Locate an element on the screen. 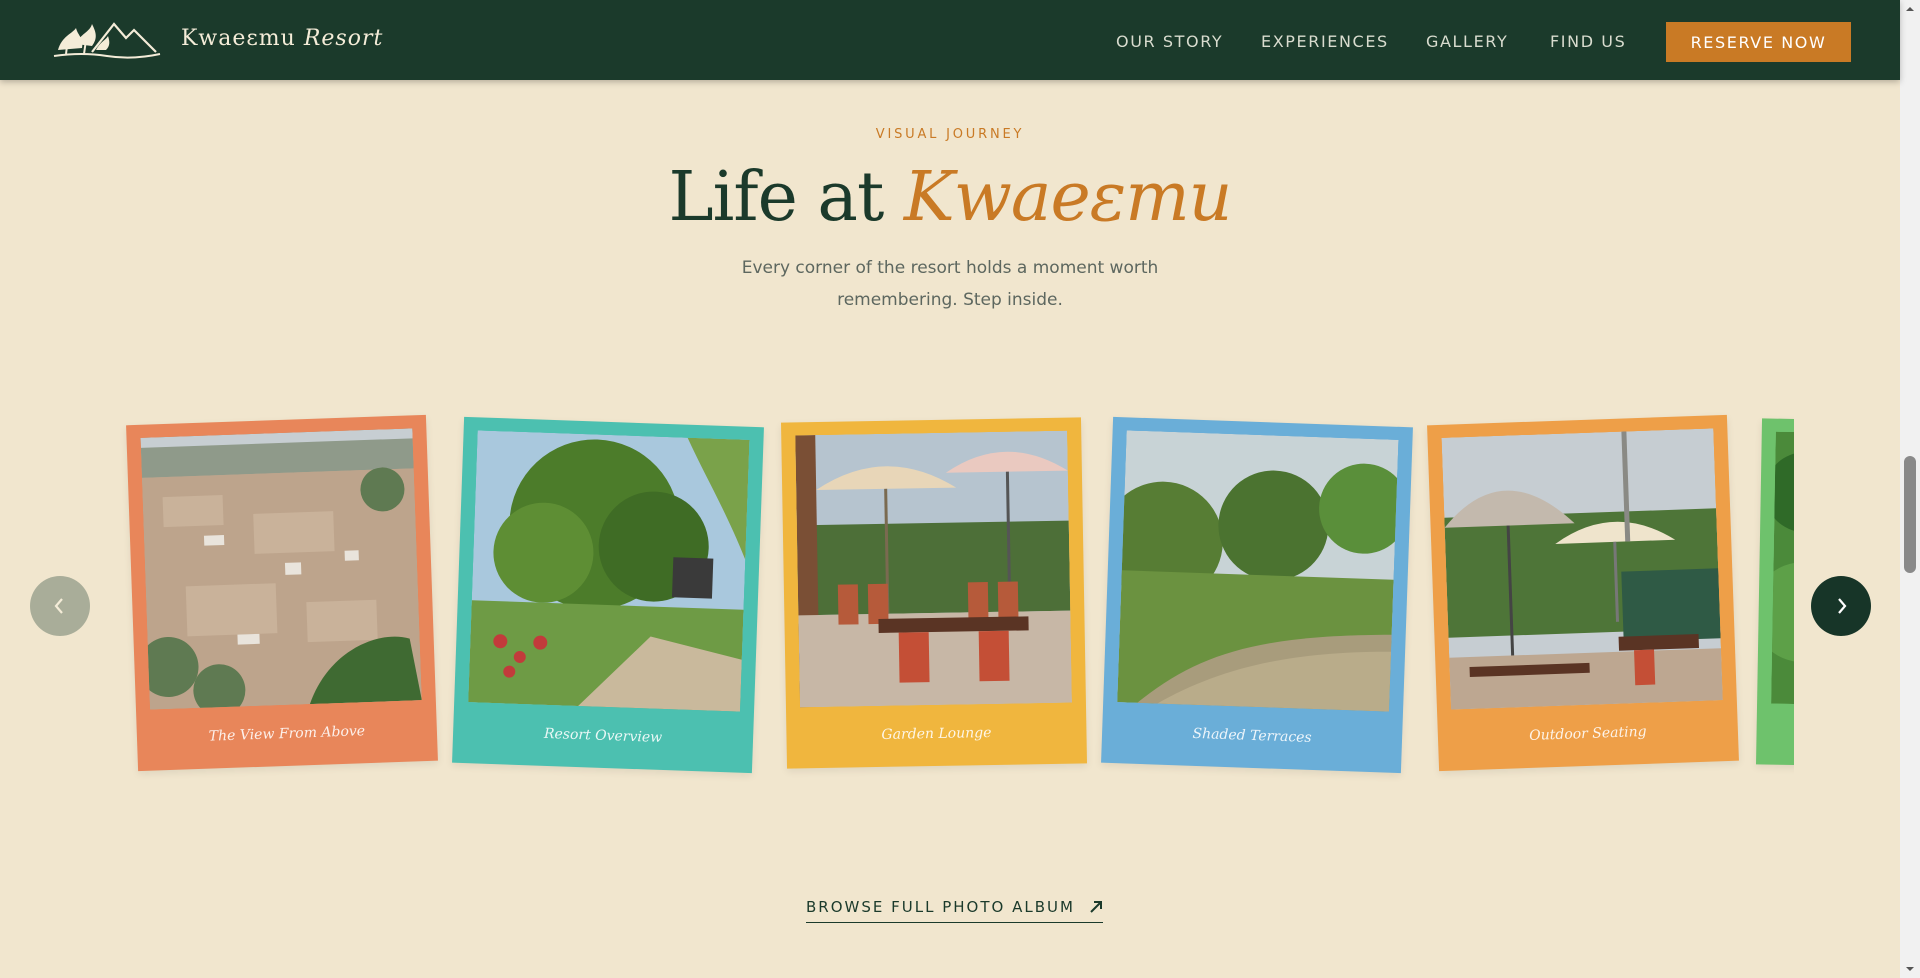 The height and width of the screenshot is (978, 1920). card-caption: Garden Lounge is located at coordinates (936, 734).